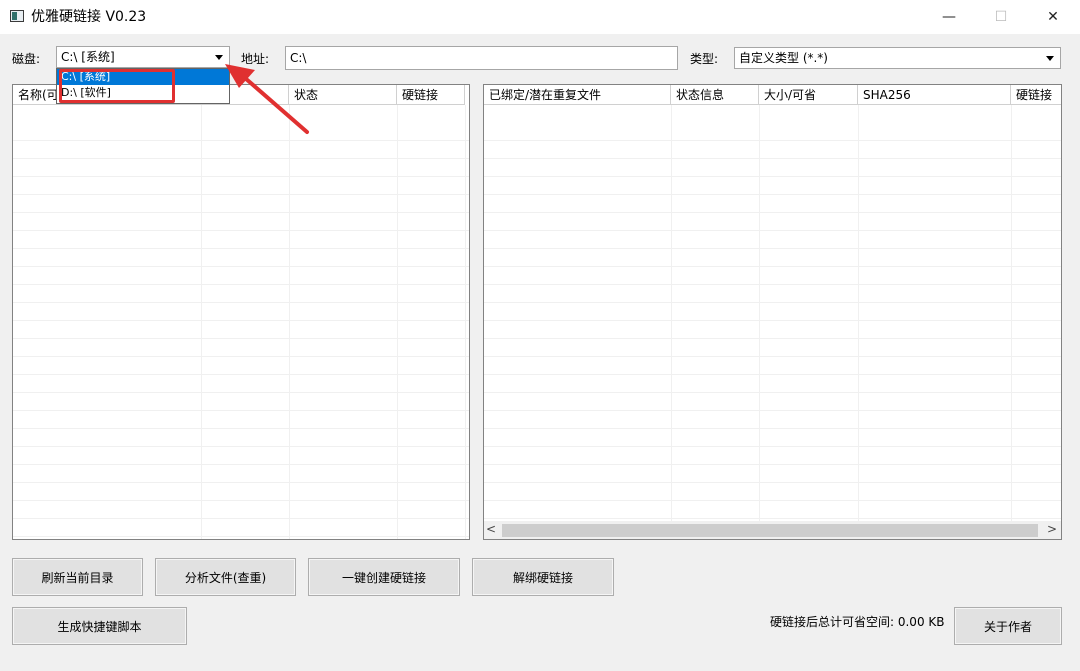 The width and height of the screenshot is (1080, 671). Describe the element at coordinates (1008, 626) in the screenshot. I see `about-author-button: 关于作者` at that location.